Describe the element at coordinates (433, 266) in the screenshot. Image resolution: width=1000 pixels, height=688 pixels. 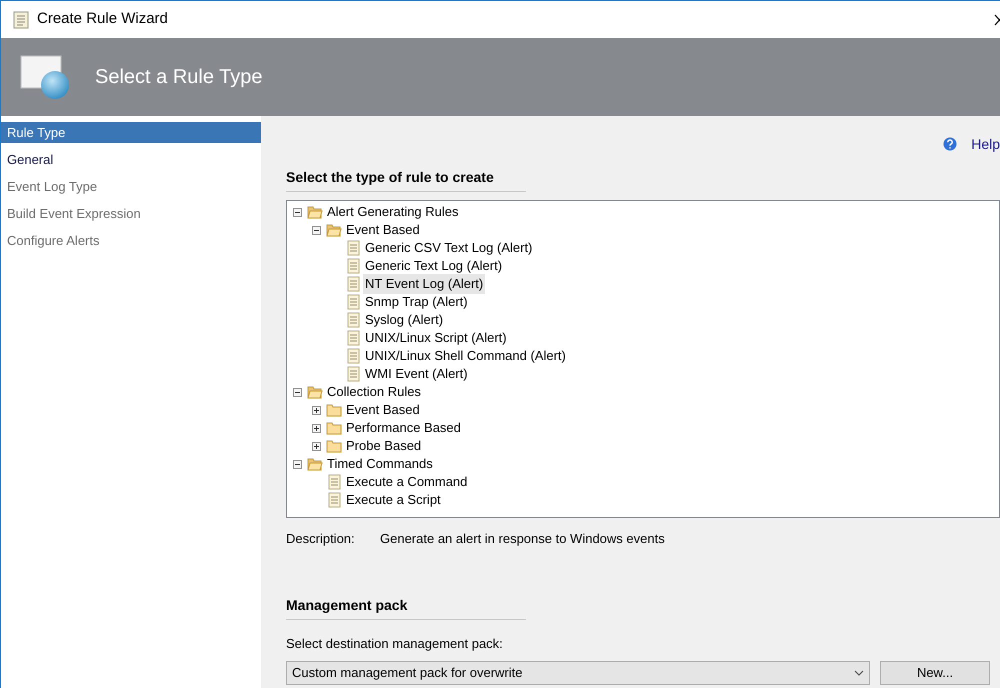
I see `tree-item: Generic Text Log (Alert)` at that location.